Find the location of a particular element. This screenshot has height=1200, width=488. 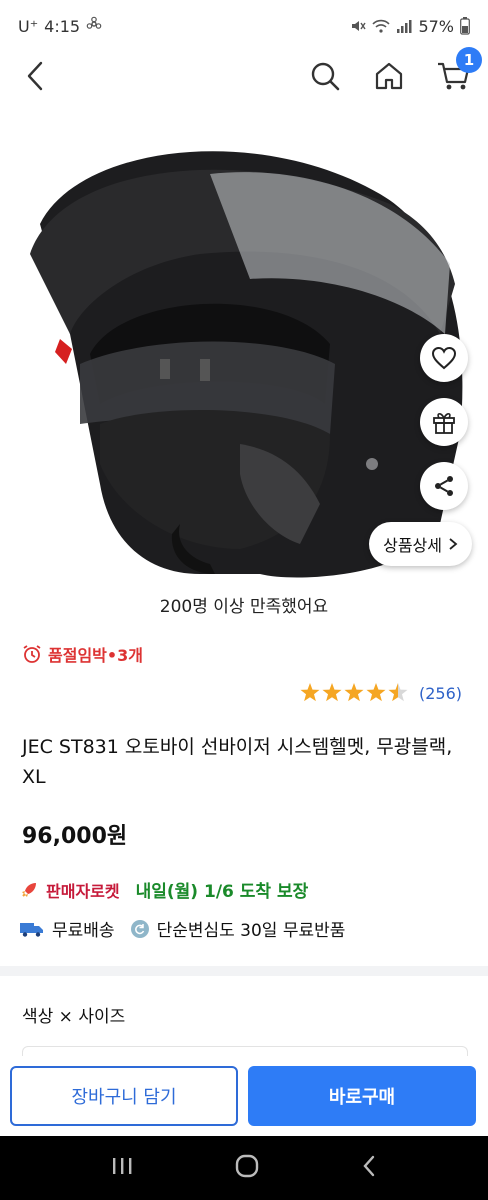

delivery-row: 판매자로켓 내일(월) 1/6 도착 보장 is located at coordinates (164, 889).